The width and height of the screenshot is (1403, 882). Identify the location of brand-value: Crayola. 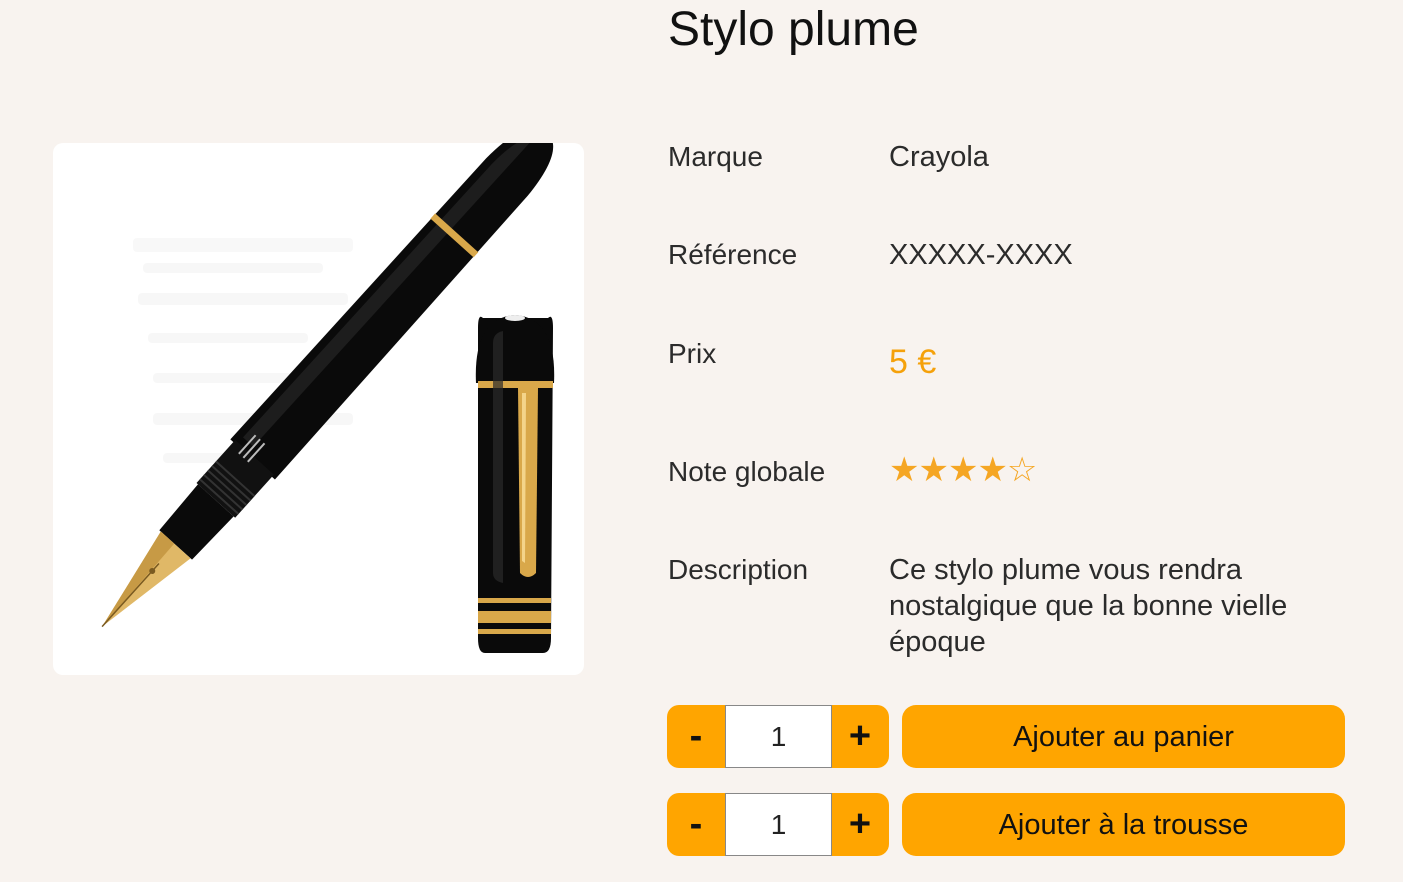
(939, 157).